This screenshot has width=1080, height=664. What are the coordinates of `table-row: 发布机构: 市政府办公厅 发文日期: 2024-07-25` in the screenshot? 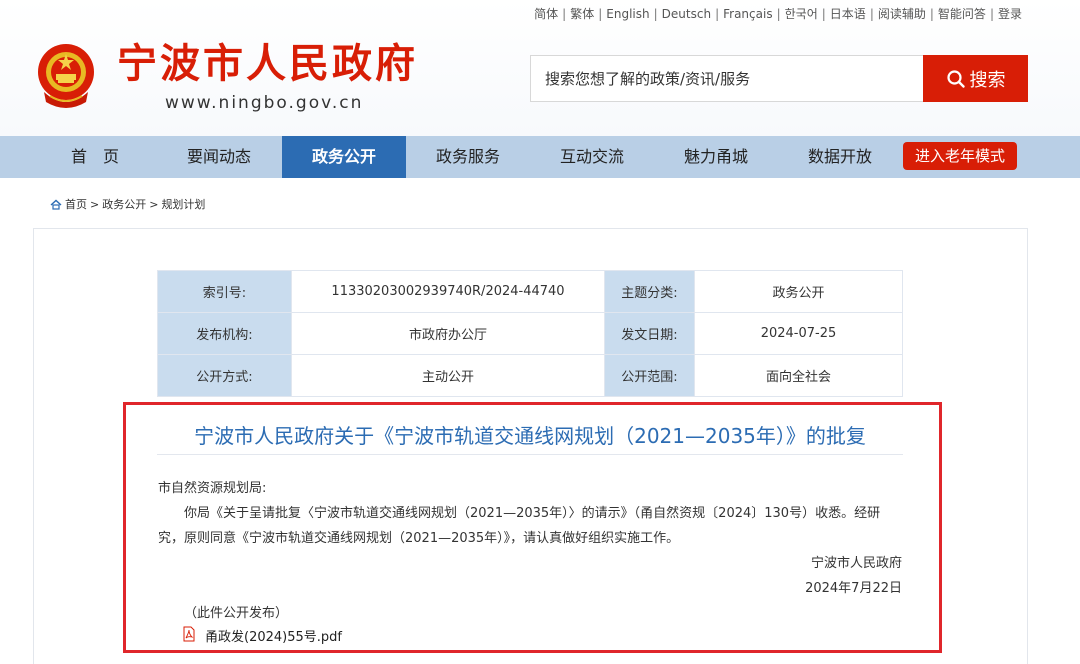 It's located at (530, 333).